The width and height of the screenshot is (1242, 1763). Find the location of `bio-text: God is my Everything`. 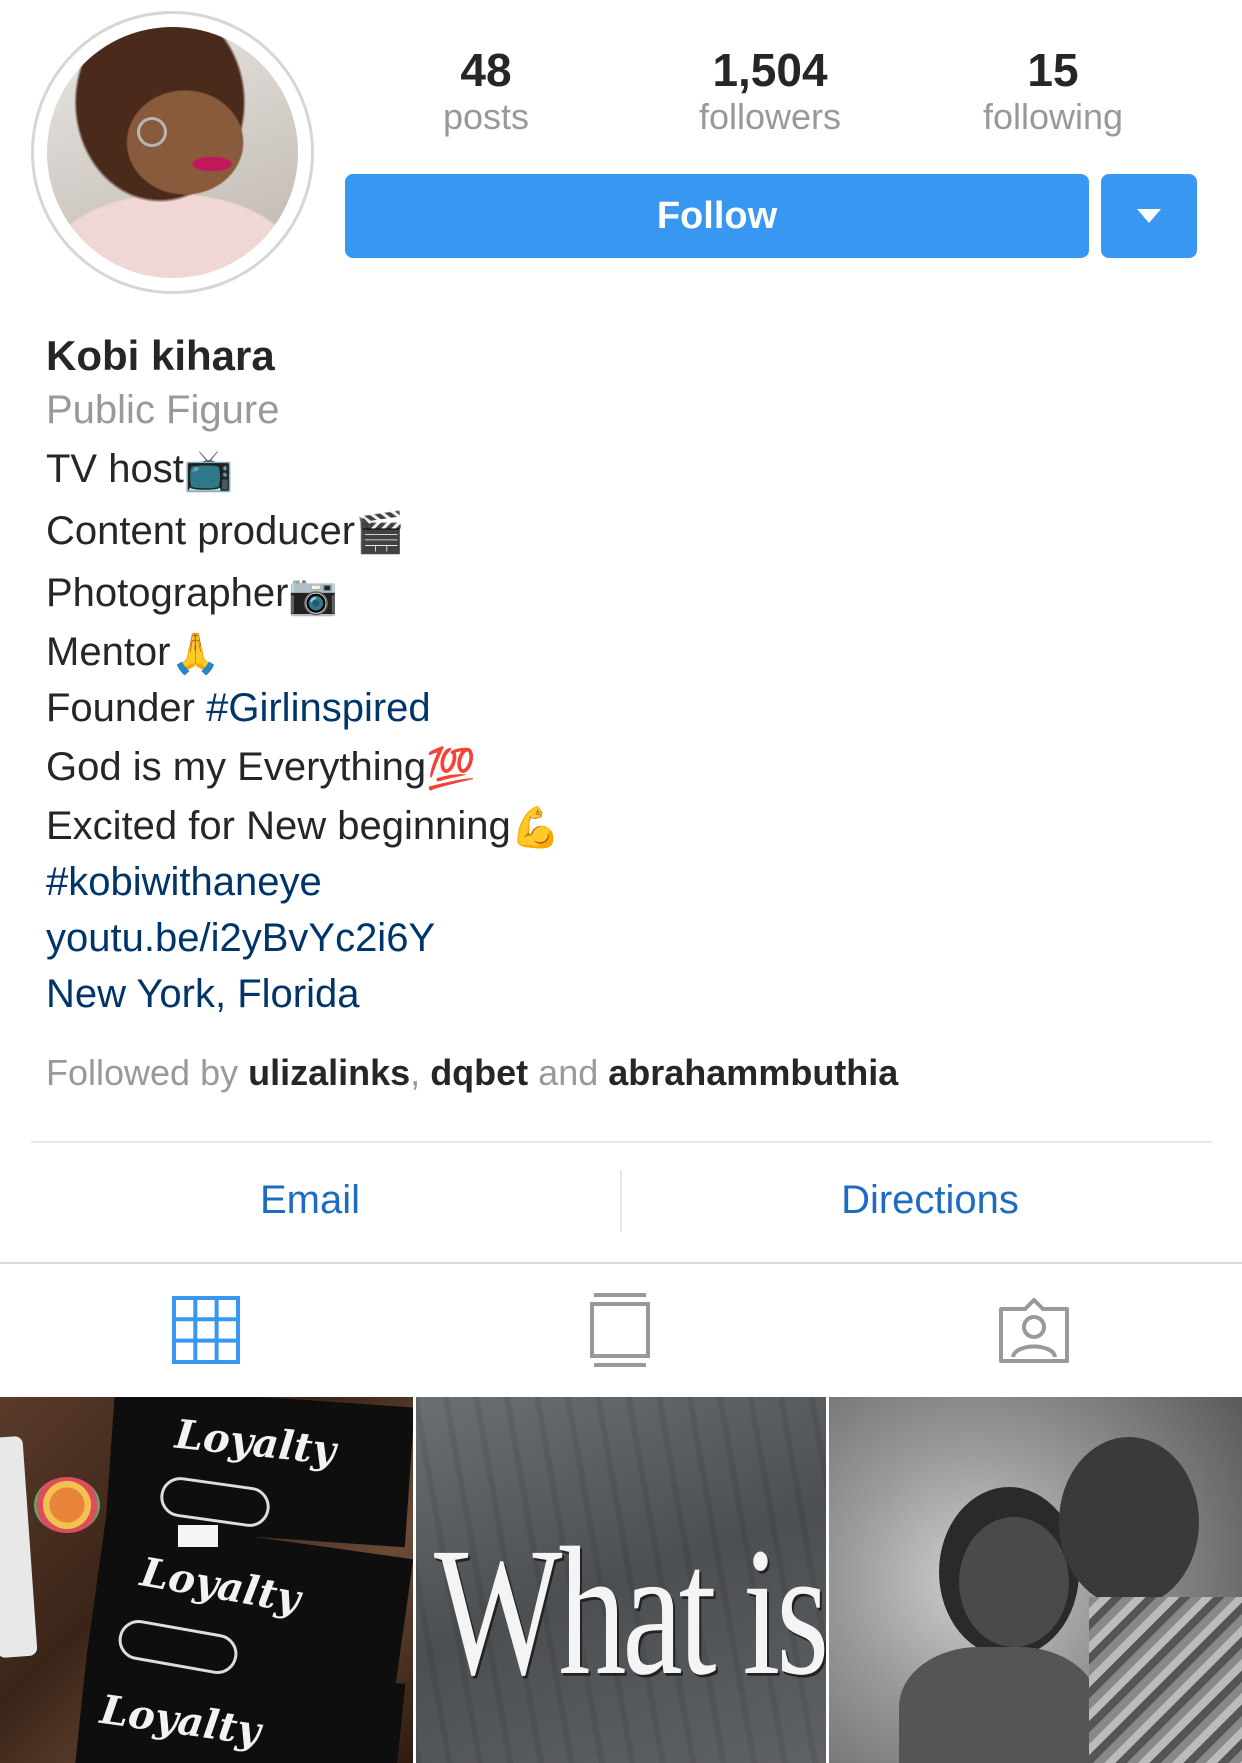

bio-text: God is my Everything is located at coordinates (236, 767).